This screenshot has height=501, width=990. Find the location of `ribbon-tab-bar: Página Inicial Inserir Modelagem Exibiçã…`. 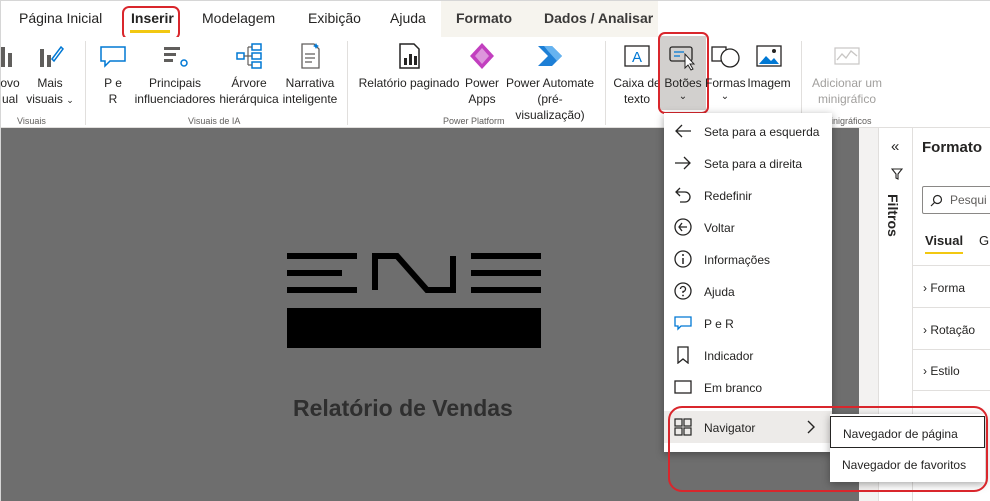

ribbon-tab-bar: Página Inicial Inserir Modelagem Exibiçã… is located at coordinates (495, 20).